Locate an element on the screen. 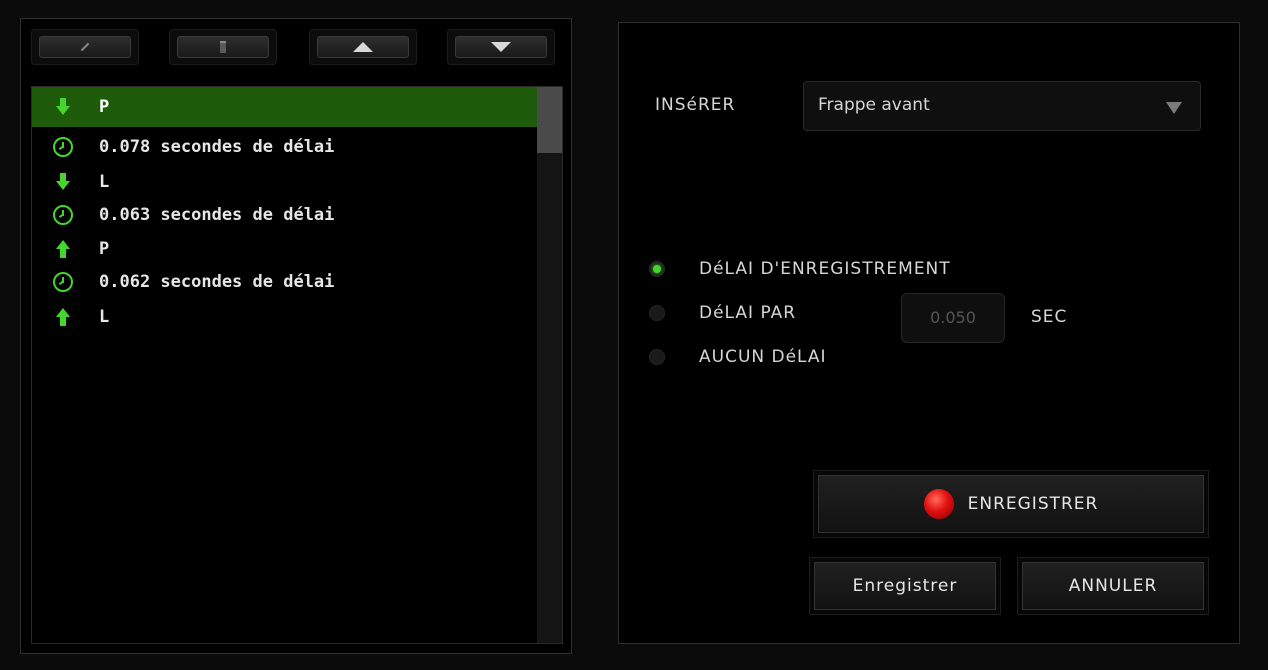 This screenshot has height=670, width=1268. save-button-label: Enregistrer is located at coordinates (905, 586).